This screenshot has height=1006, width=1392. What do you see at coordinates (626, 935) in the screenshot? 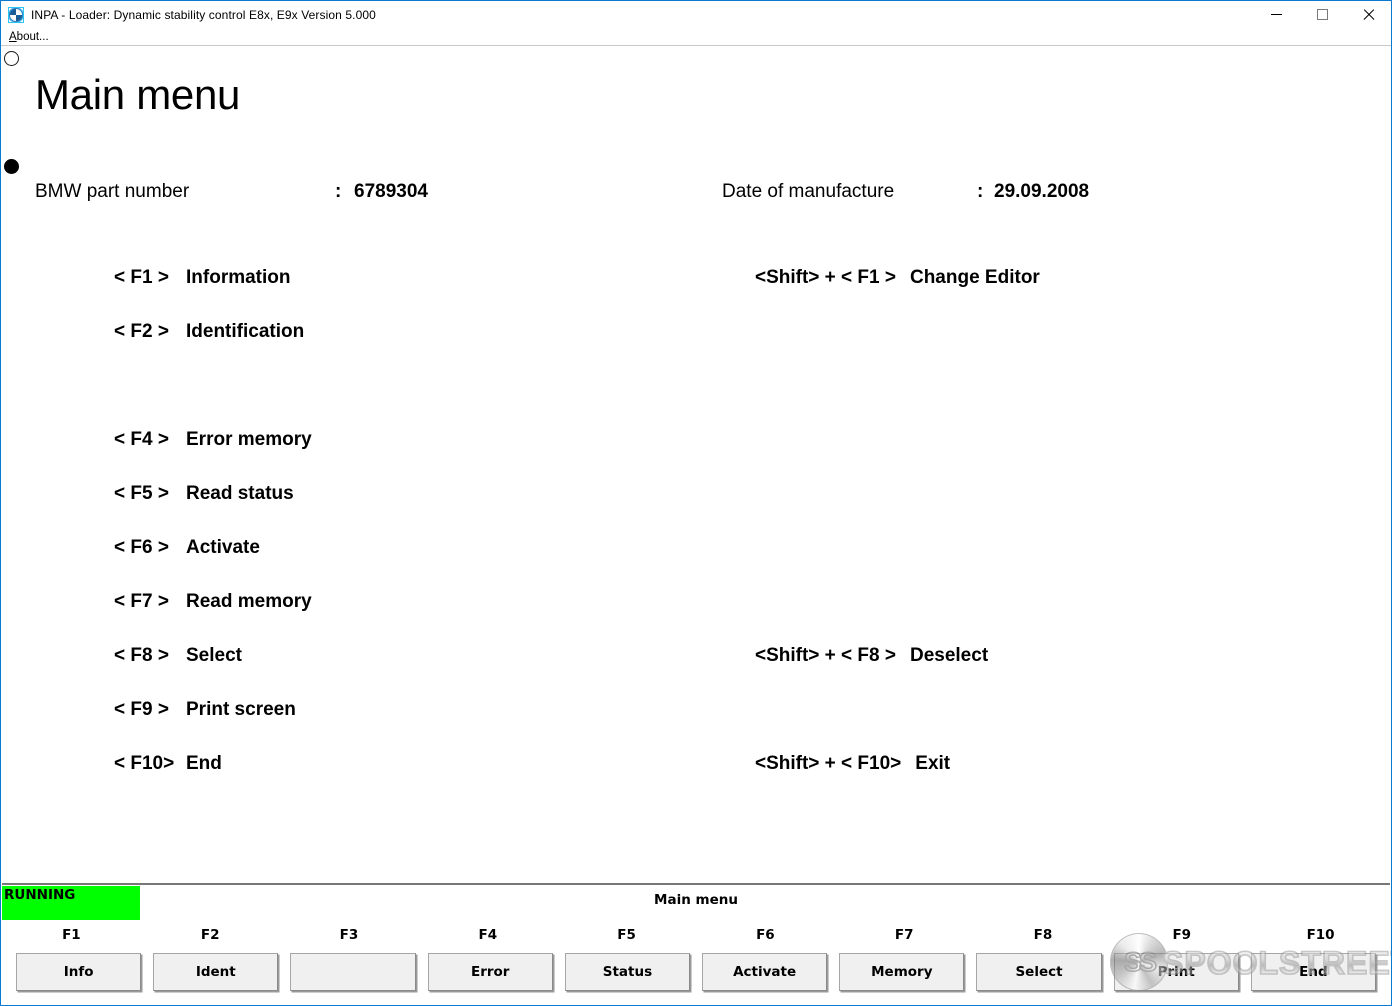
I see `fkey-label-f5: F5` at bounding box center [626, 935].